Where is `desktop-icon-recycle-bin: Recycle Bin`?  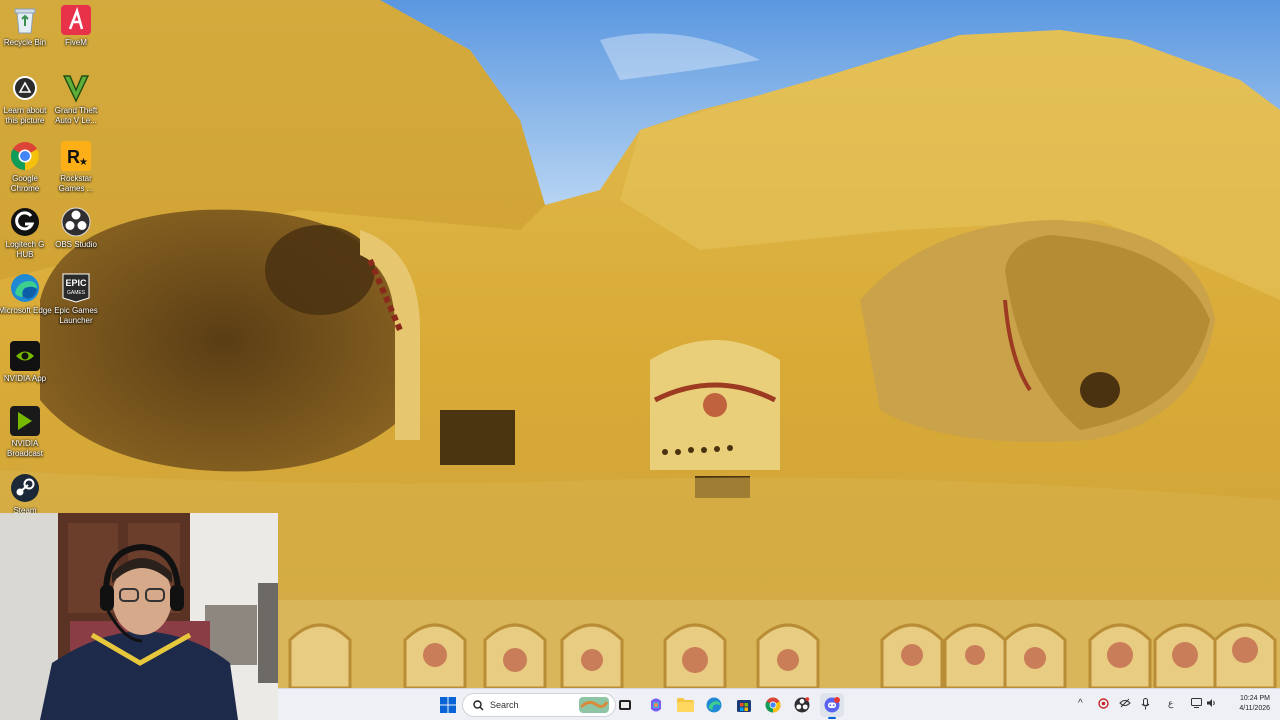 desktop-icon-recycle-bin: Recycle Bin is located at coordinates (25, 26).